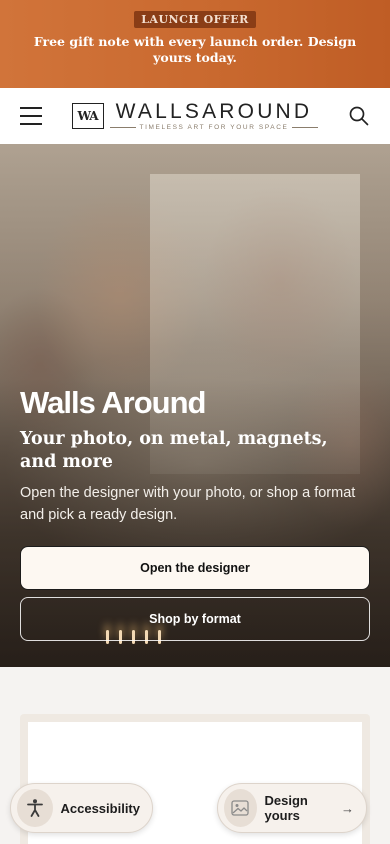 Image resolution: width=390 pixels, height=844 pixels. Describe the element at coordinates (174, 450) in the screenshot. I see `hero-subtitle: Your photo, on metal, magnets, and more` at that location.